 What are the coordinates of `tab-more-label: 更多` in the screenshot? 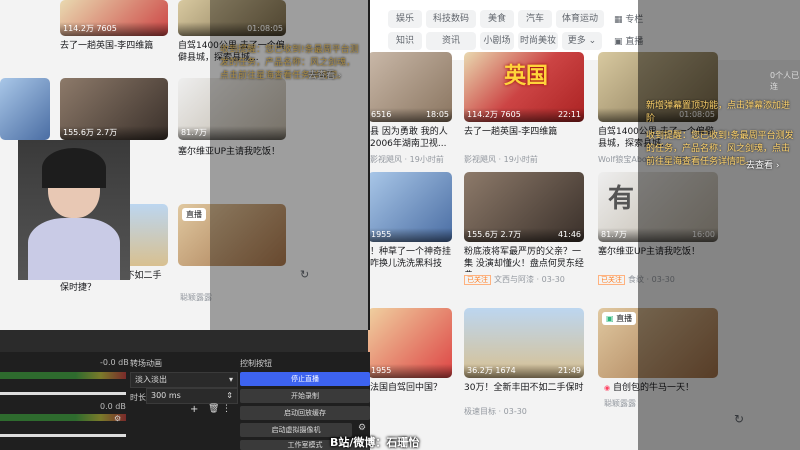 It's located at (576, 41).